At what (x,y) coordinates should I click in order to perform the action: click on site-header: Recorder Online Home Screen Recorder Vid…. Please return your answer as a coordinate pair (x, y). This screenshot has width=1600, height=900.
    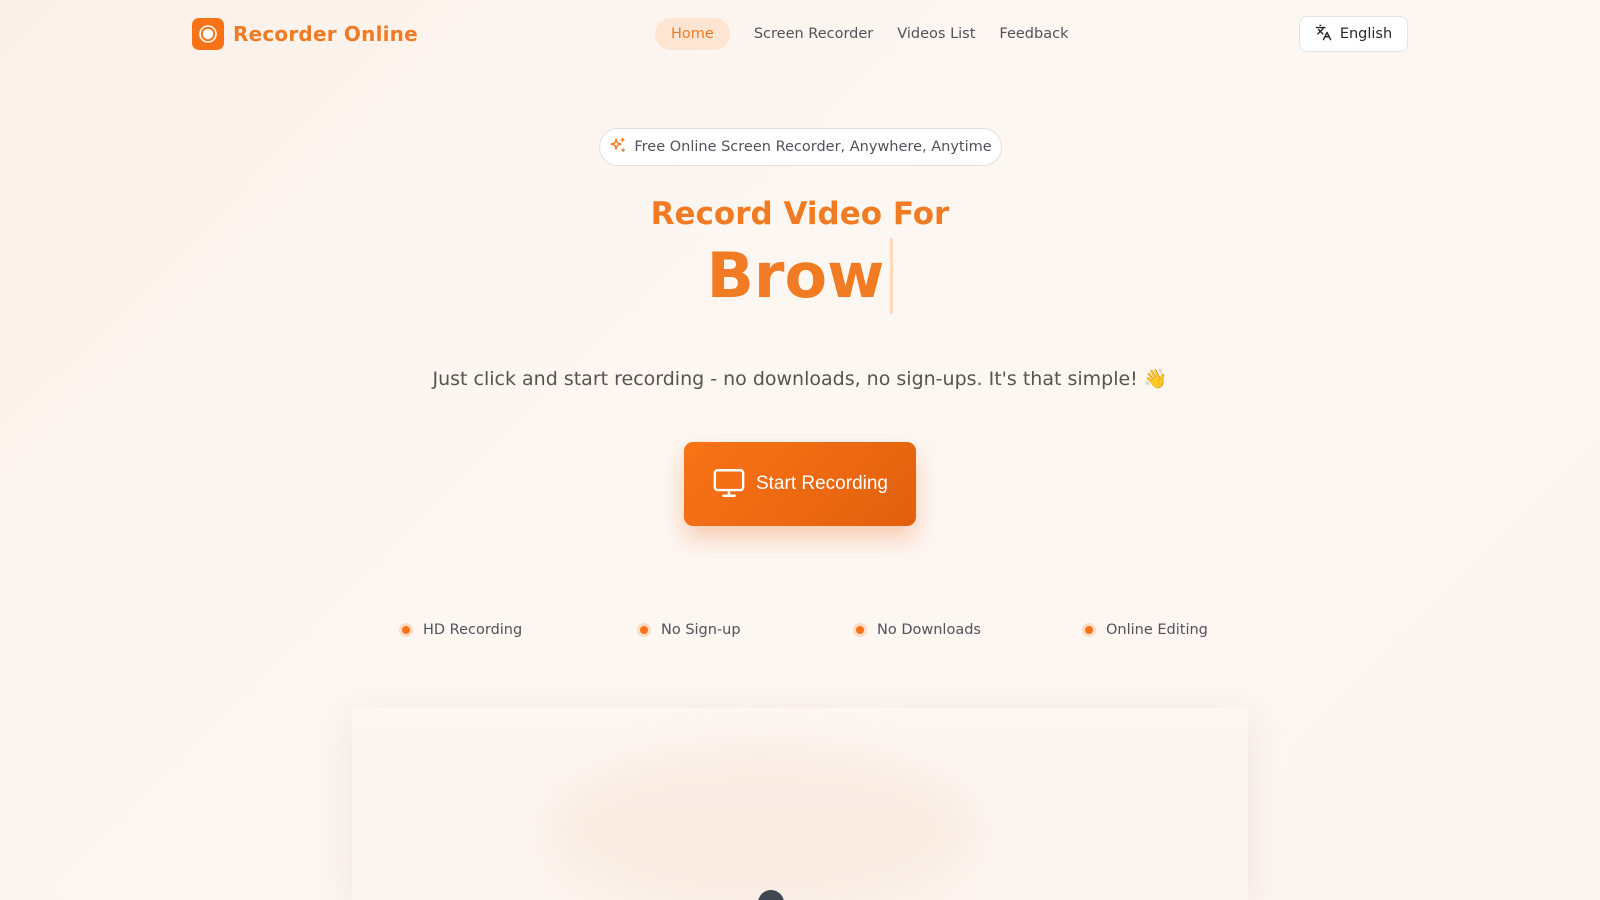
    Looking at the image, I should click on (800, 34).